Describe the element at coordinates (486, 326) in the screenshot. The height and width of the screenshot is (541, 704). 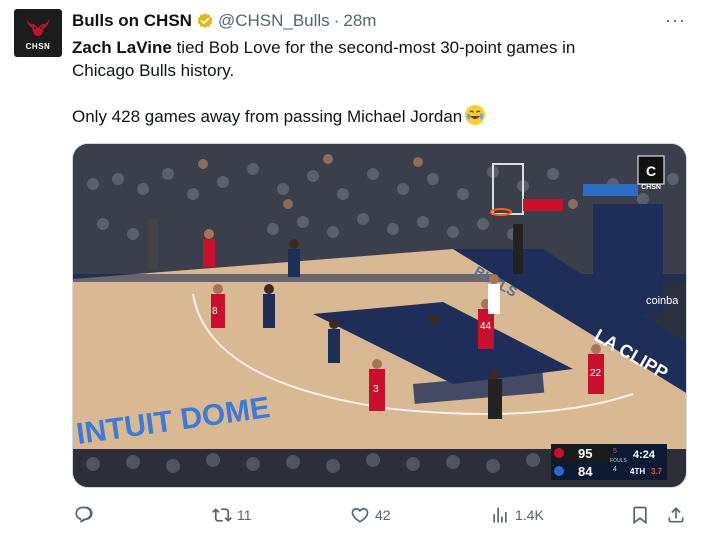
I see `svg-text: 44` at that location.